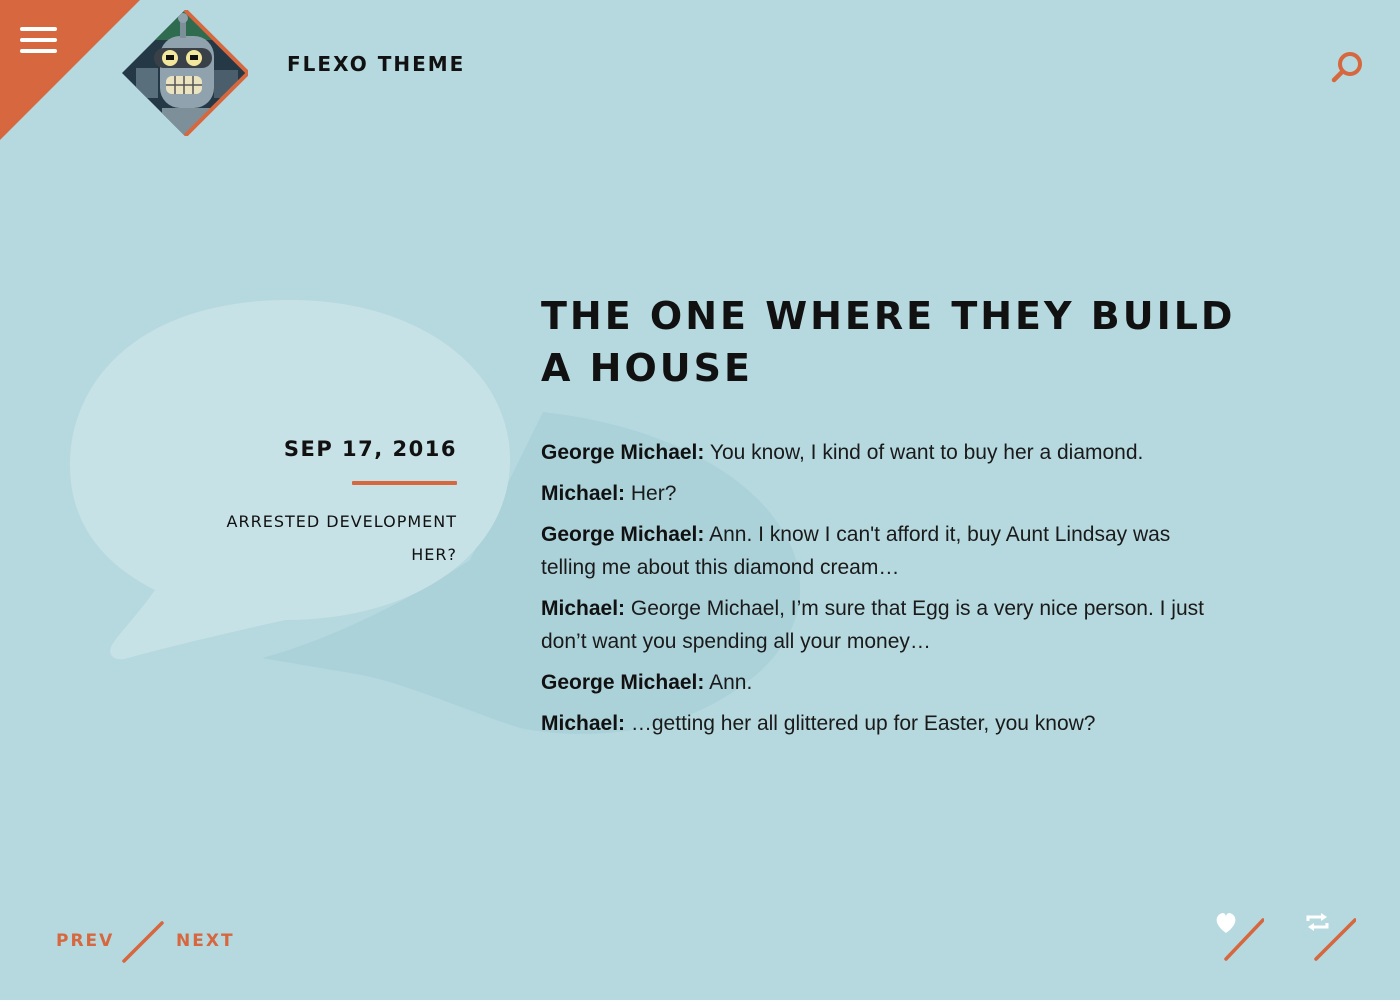 This screenshot has width=1400, height=1000. Describe the element at coordinates (308, 500) in the screenshot. I see `post-meta: SEP 17, 2016 ARRESTED DEVELOPMENT HER?` at that location.